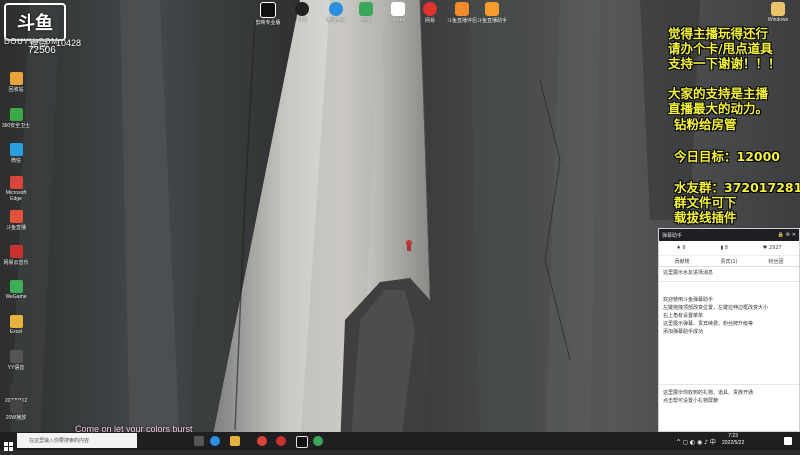 The image size is (800, 455). What do you see at coordinates (16, 297) in the screenshot?
I see `desktop-icon-label: WeGame` at bounding box center [16, 297].